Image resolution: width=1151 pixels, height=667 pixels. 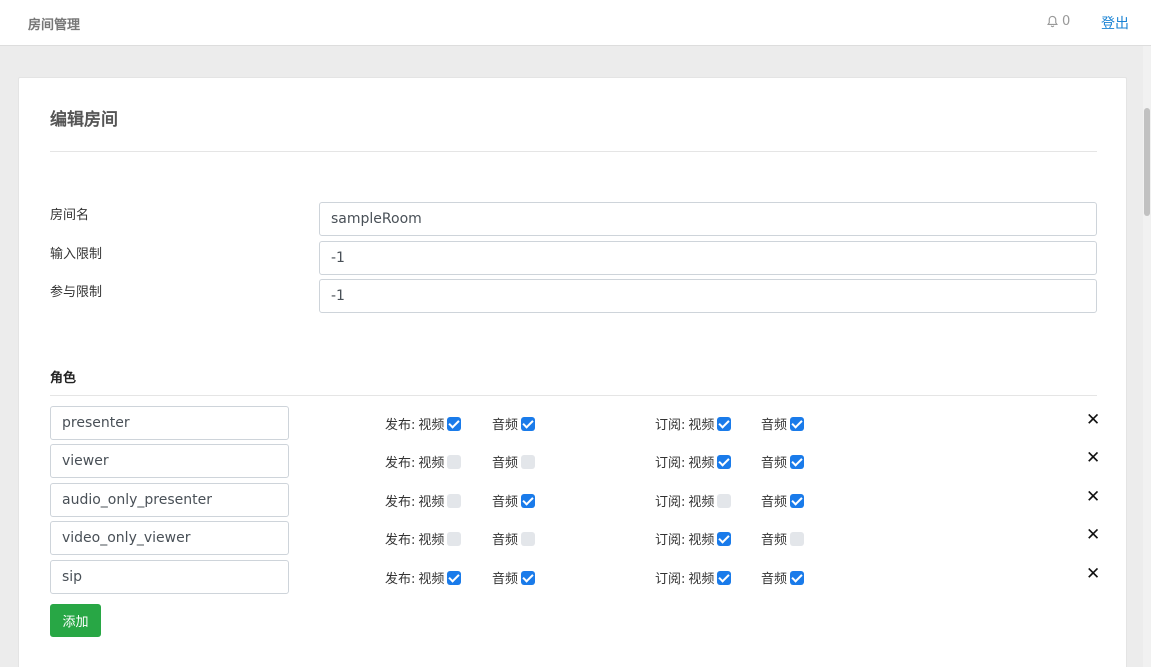 I want to click on logout-link: 登出, so click(x=1115, y=23).